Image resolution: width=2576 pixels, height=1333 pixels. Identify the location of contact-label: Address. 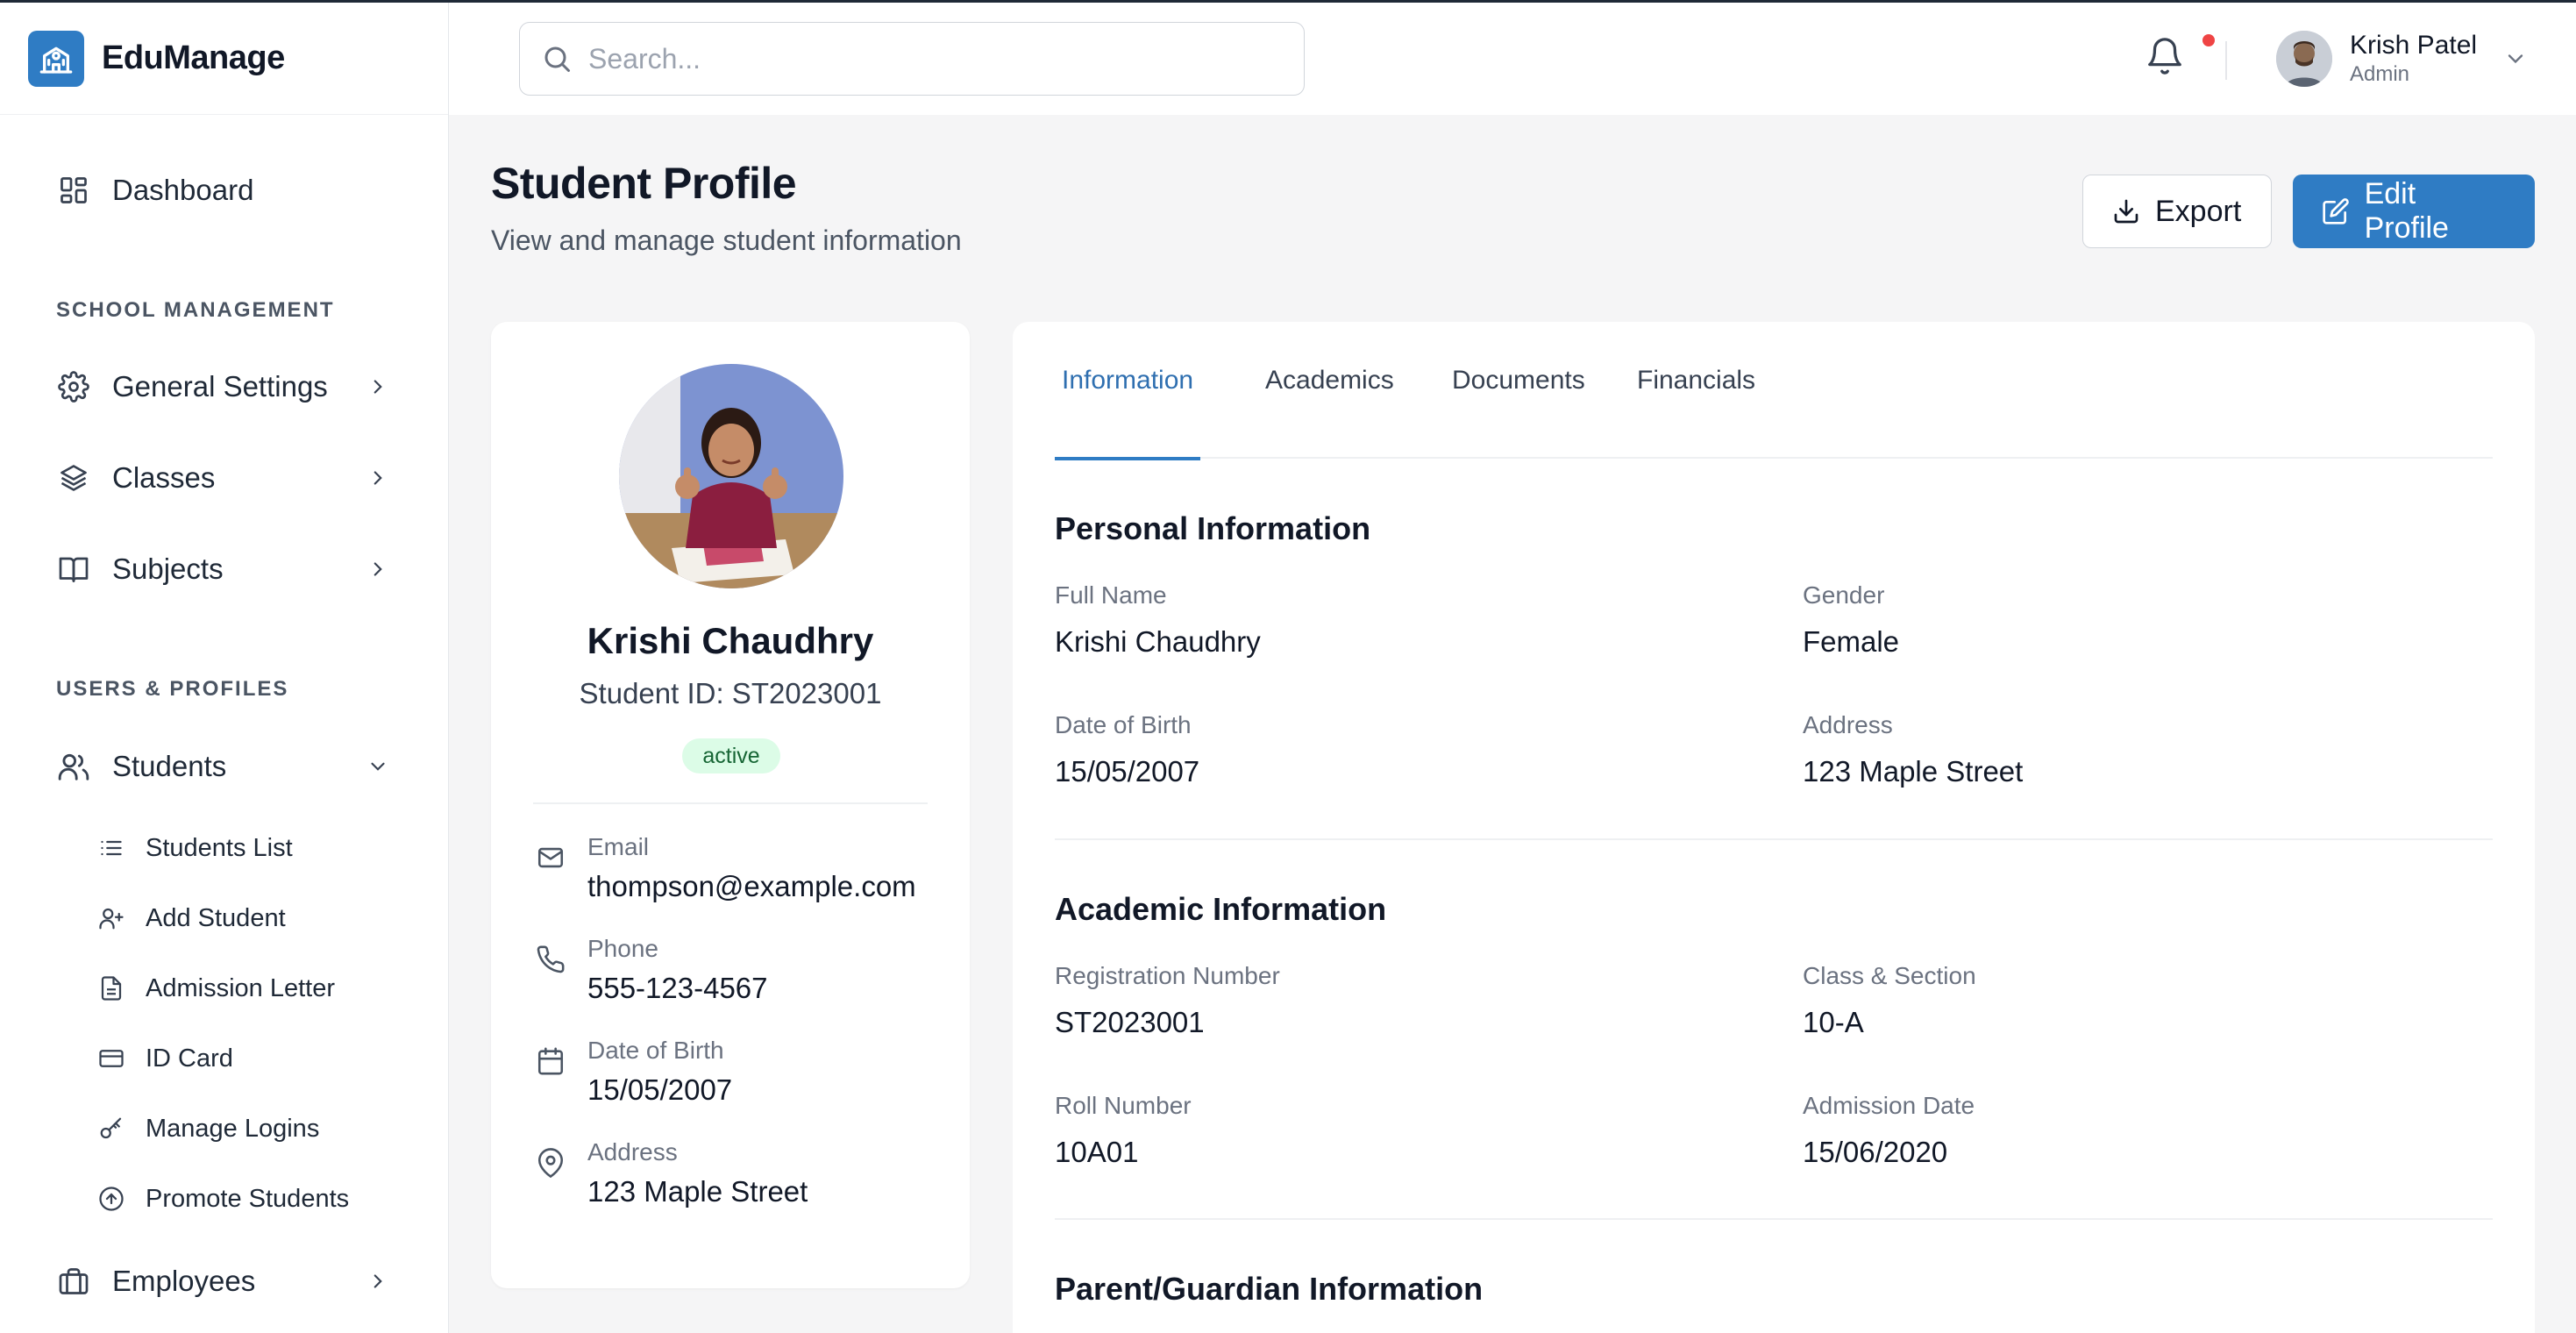
(632, 1151).